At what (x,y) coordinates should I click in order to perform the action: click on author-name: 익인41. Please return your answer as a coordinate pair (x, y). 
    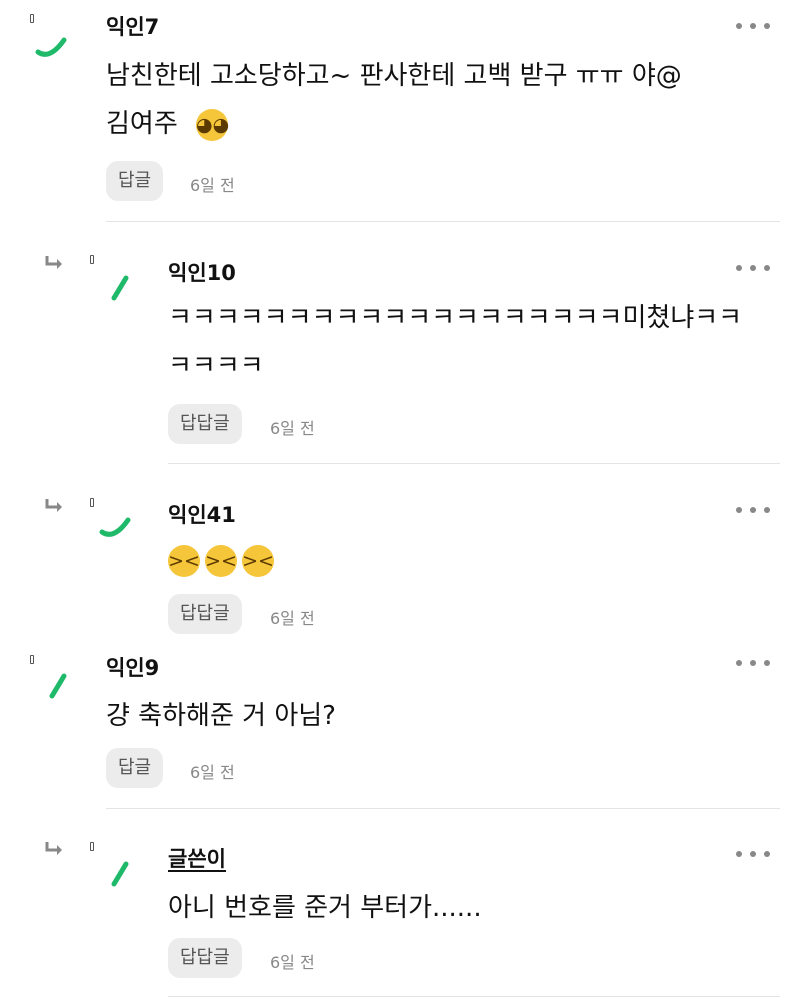
    Looking at the image, I should click on (202, 514).